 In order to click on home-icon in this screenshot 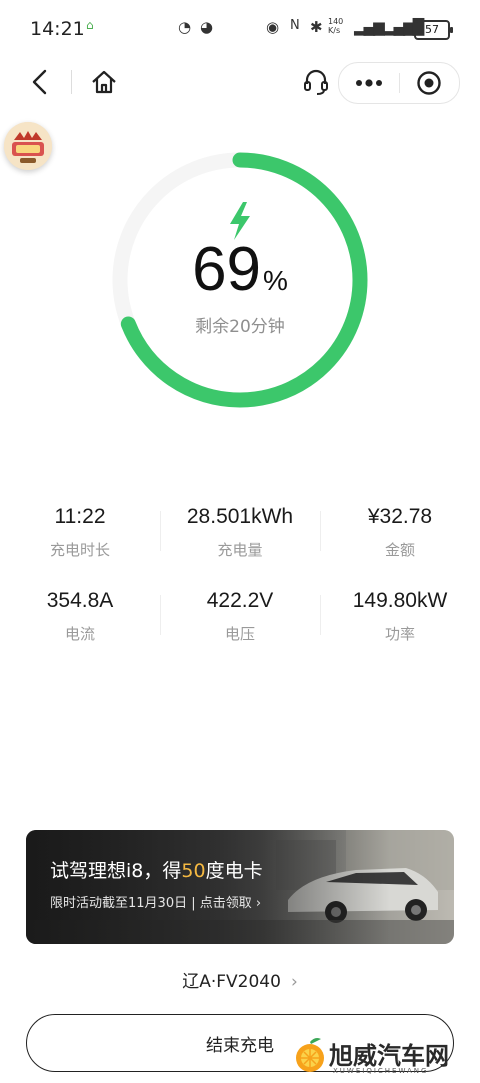, I will do `click(104, 82)`.